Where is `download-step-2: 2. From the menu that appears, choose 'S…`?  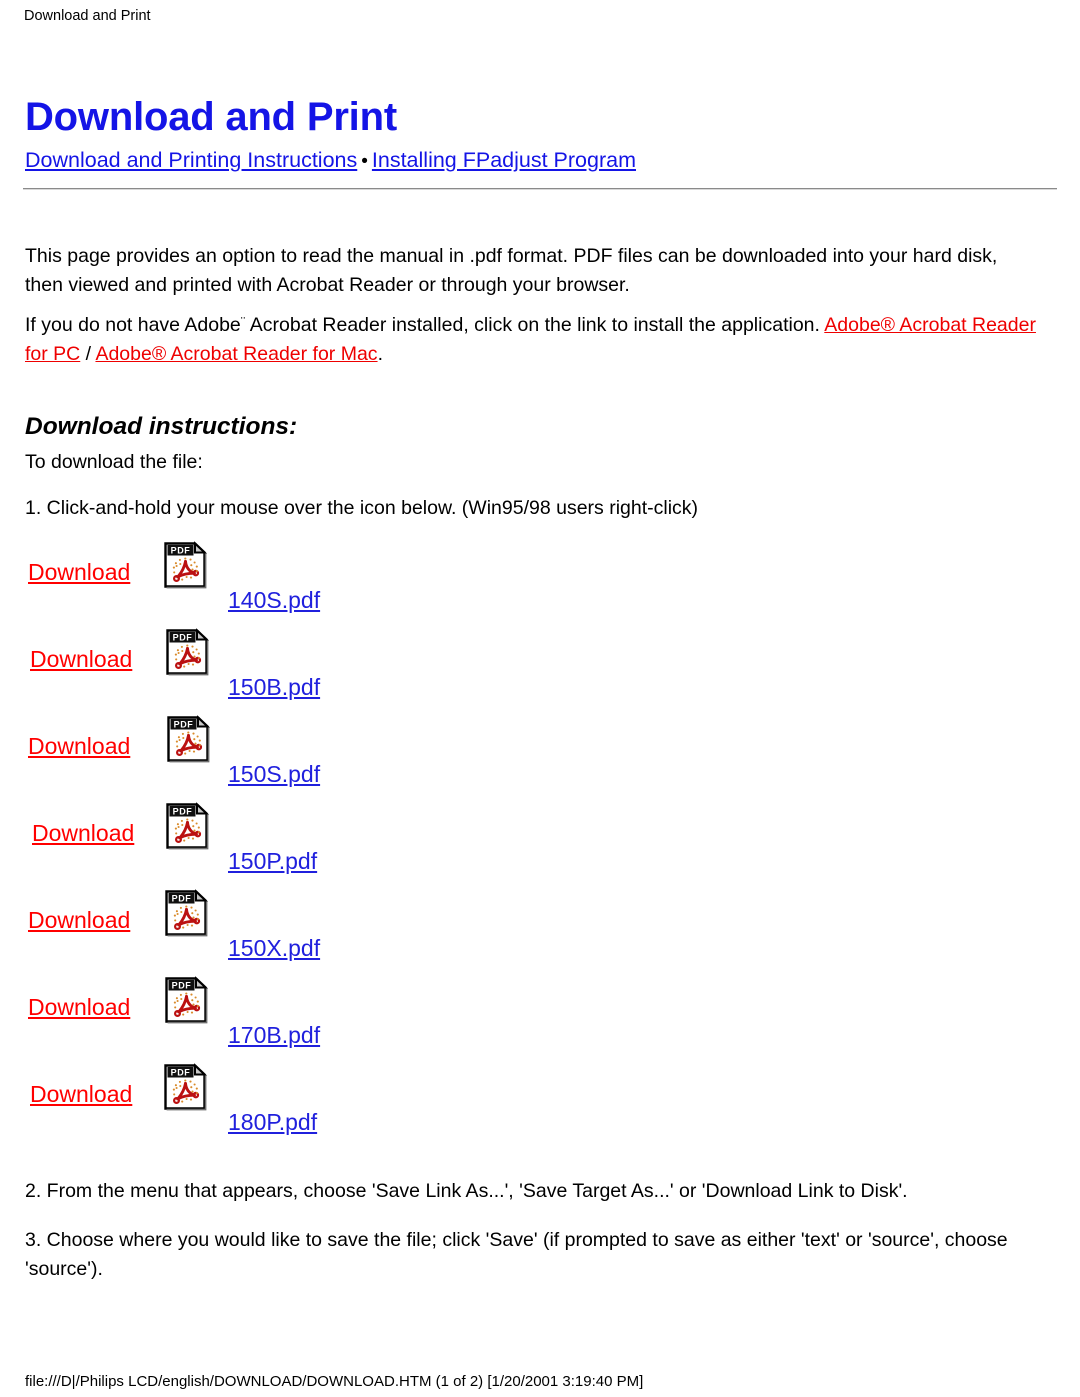
download-step-2: 2. From the menu that appears, choose 'S… is located at coordinates (466, 1190).